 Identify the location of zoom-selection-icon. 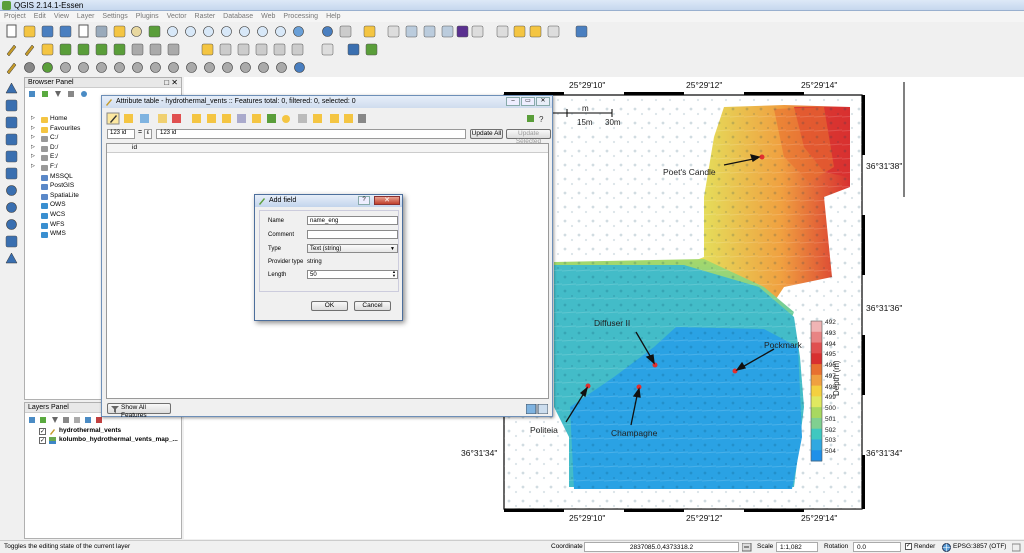
(244, 31).